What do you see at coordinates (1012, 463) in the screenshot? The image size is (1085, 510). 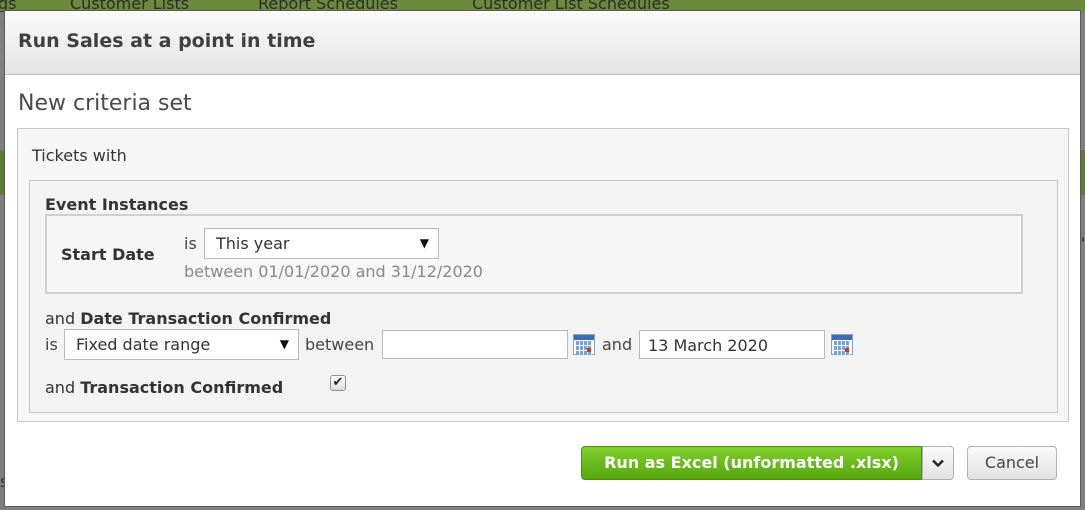 I see `cancel-button: Cancel` at bounding box center [1012, 463].